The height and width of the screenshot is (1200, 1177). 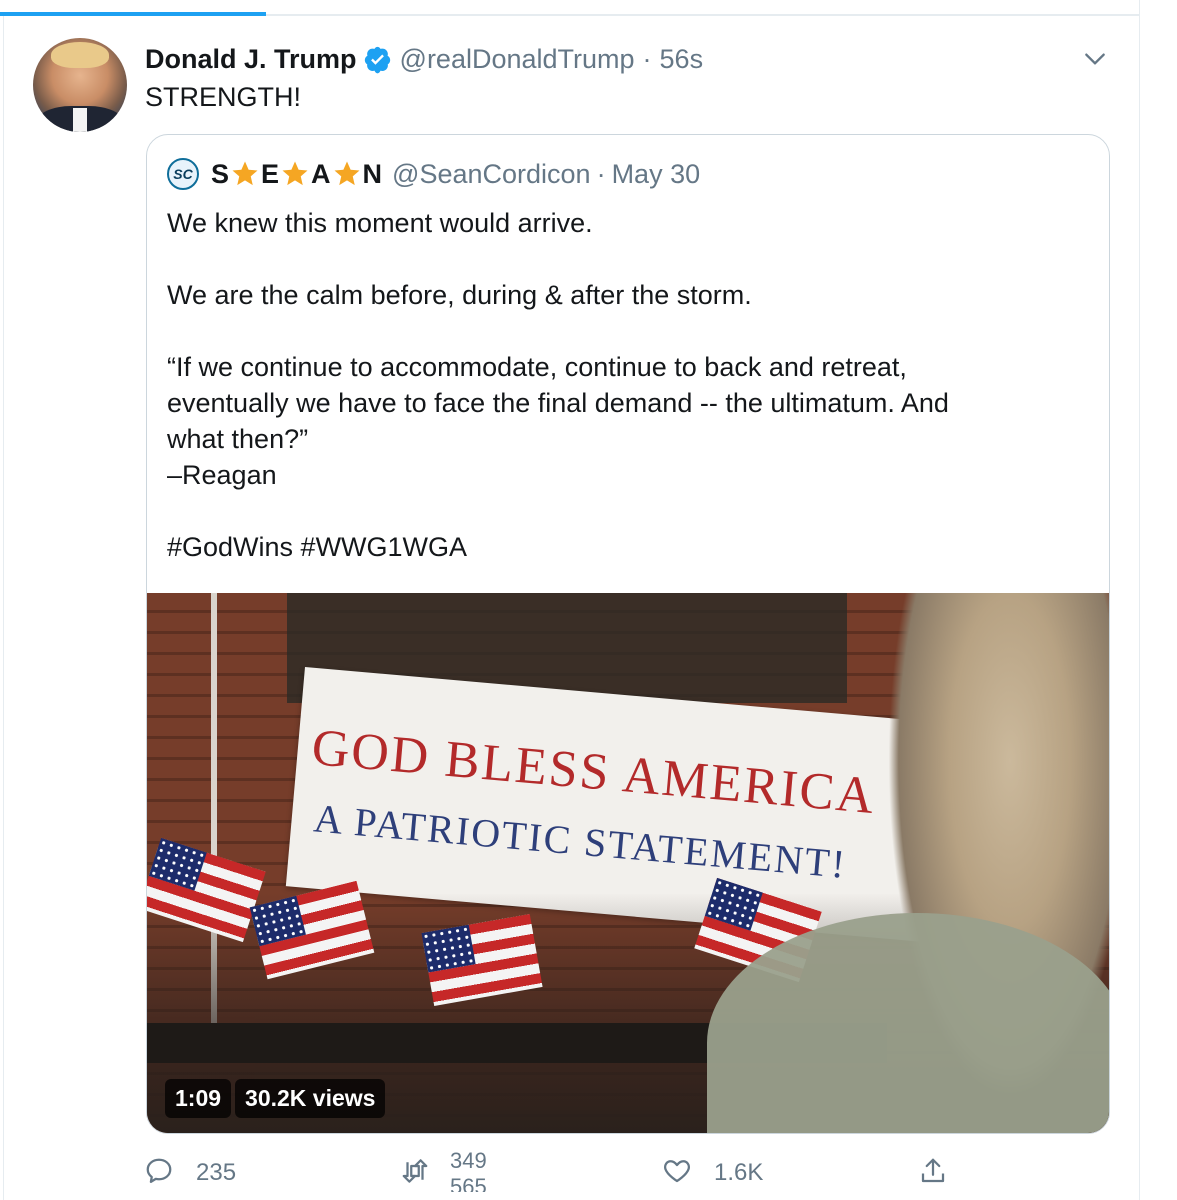 What do you see at coordinates (222, 475) in the screenshot?
I see `quote-line: –Reagan` at bounding box center [222, 475].